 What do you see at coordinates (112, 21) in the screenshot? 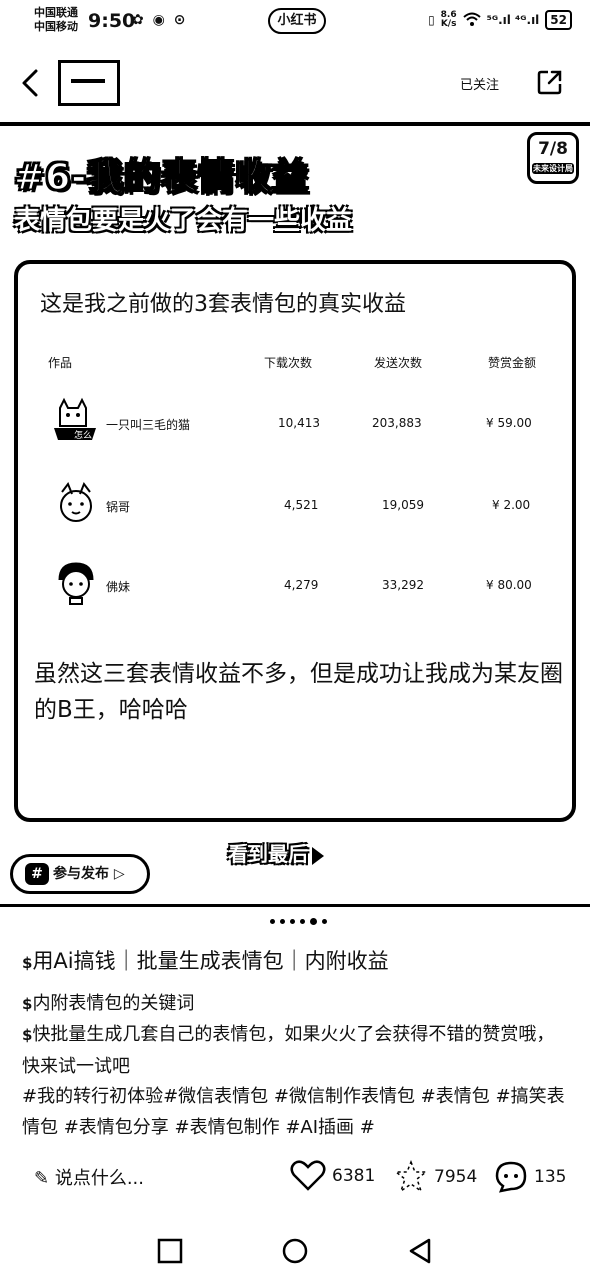
I see `clock: 9:50` at bounding box center [112, 21].